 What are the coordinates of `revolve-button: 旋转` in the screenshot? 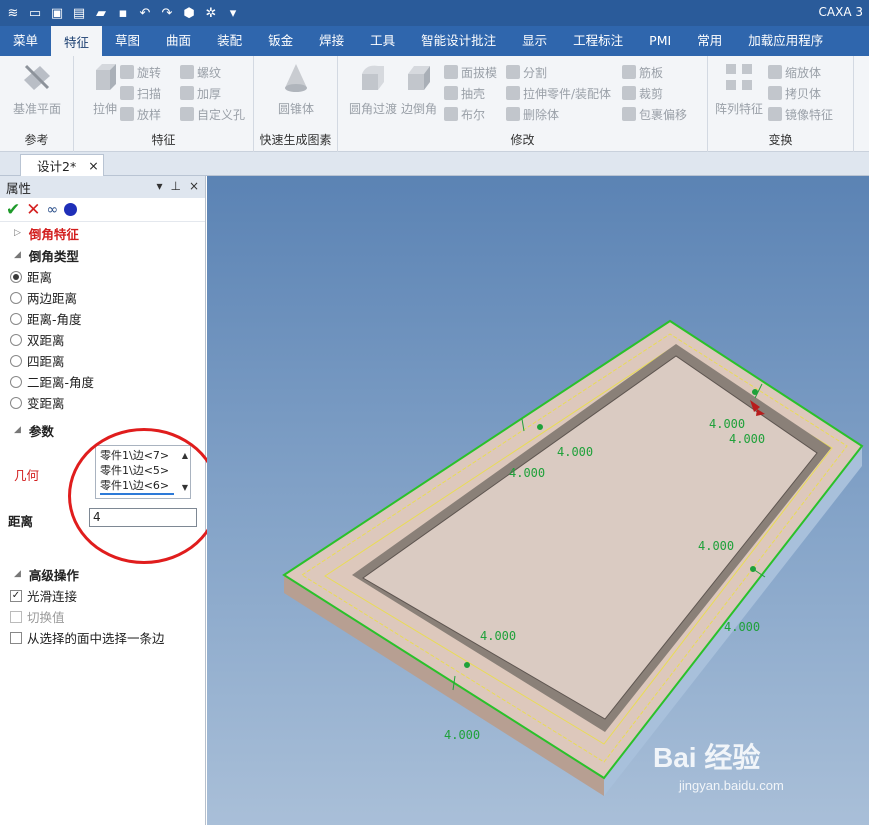 It's located at (140, 72).